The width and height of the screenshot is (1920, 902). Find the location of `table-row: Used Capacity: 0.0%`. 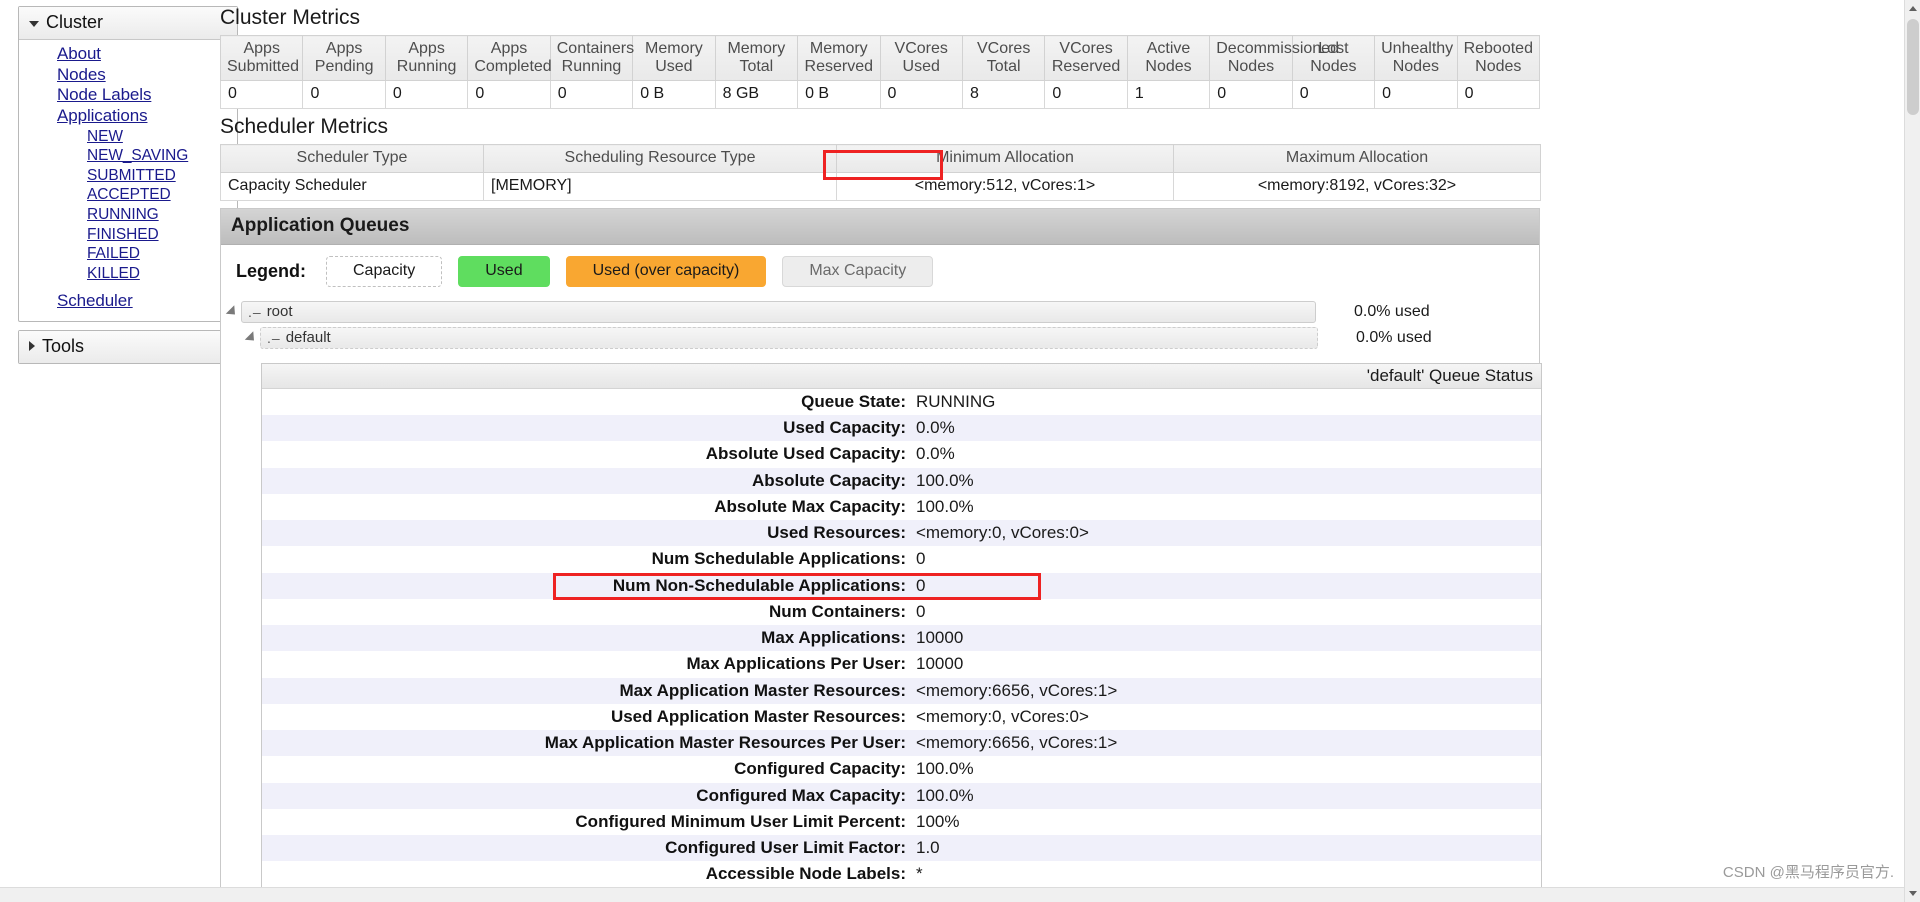

table-row: Used Capacity: 0.0% is located at coordinates (901, 428).